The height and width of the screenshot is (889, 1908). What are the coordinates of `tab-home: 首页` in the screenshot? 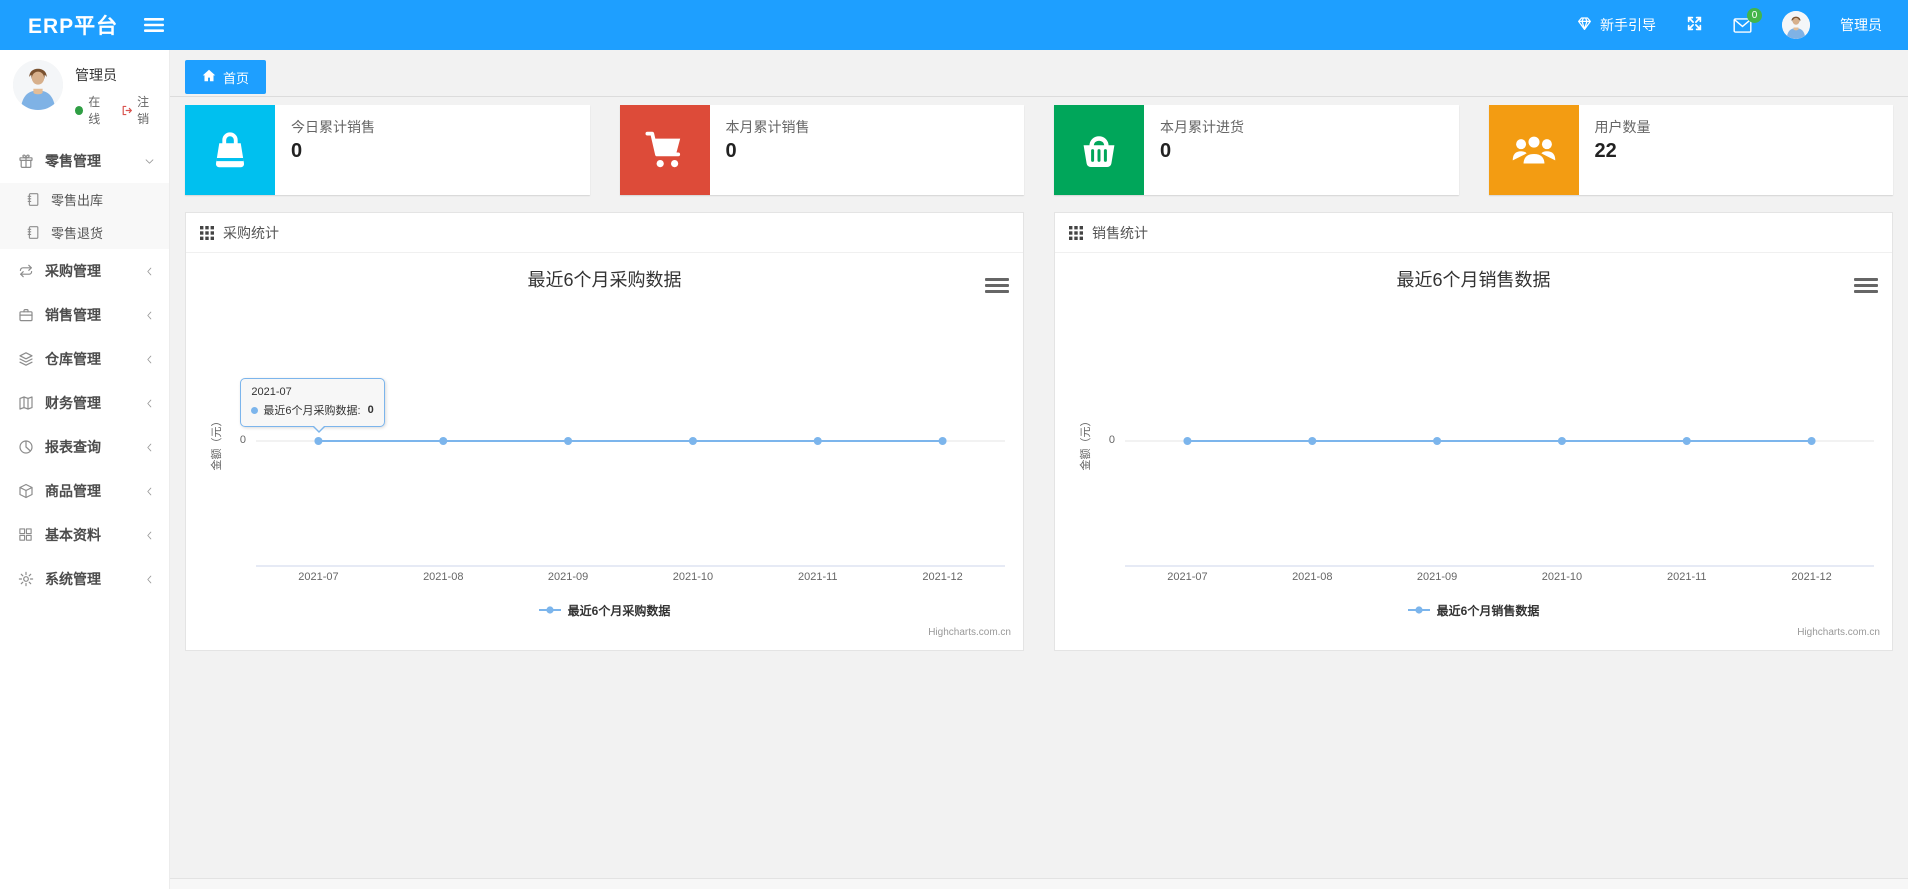 It's located at (226, 77).